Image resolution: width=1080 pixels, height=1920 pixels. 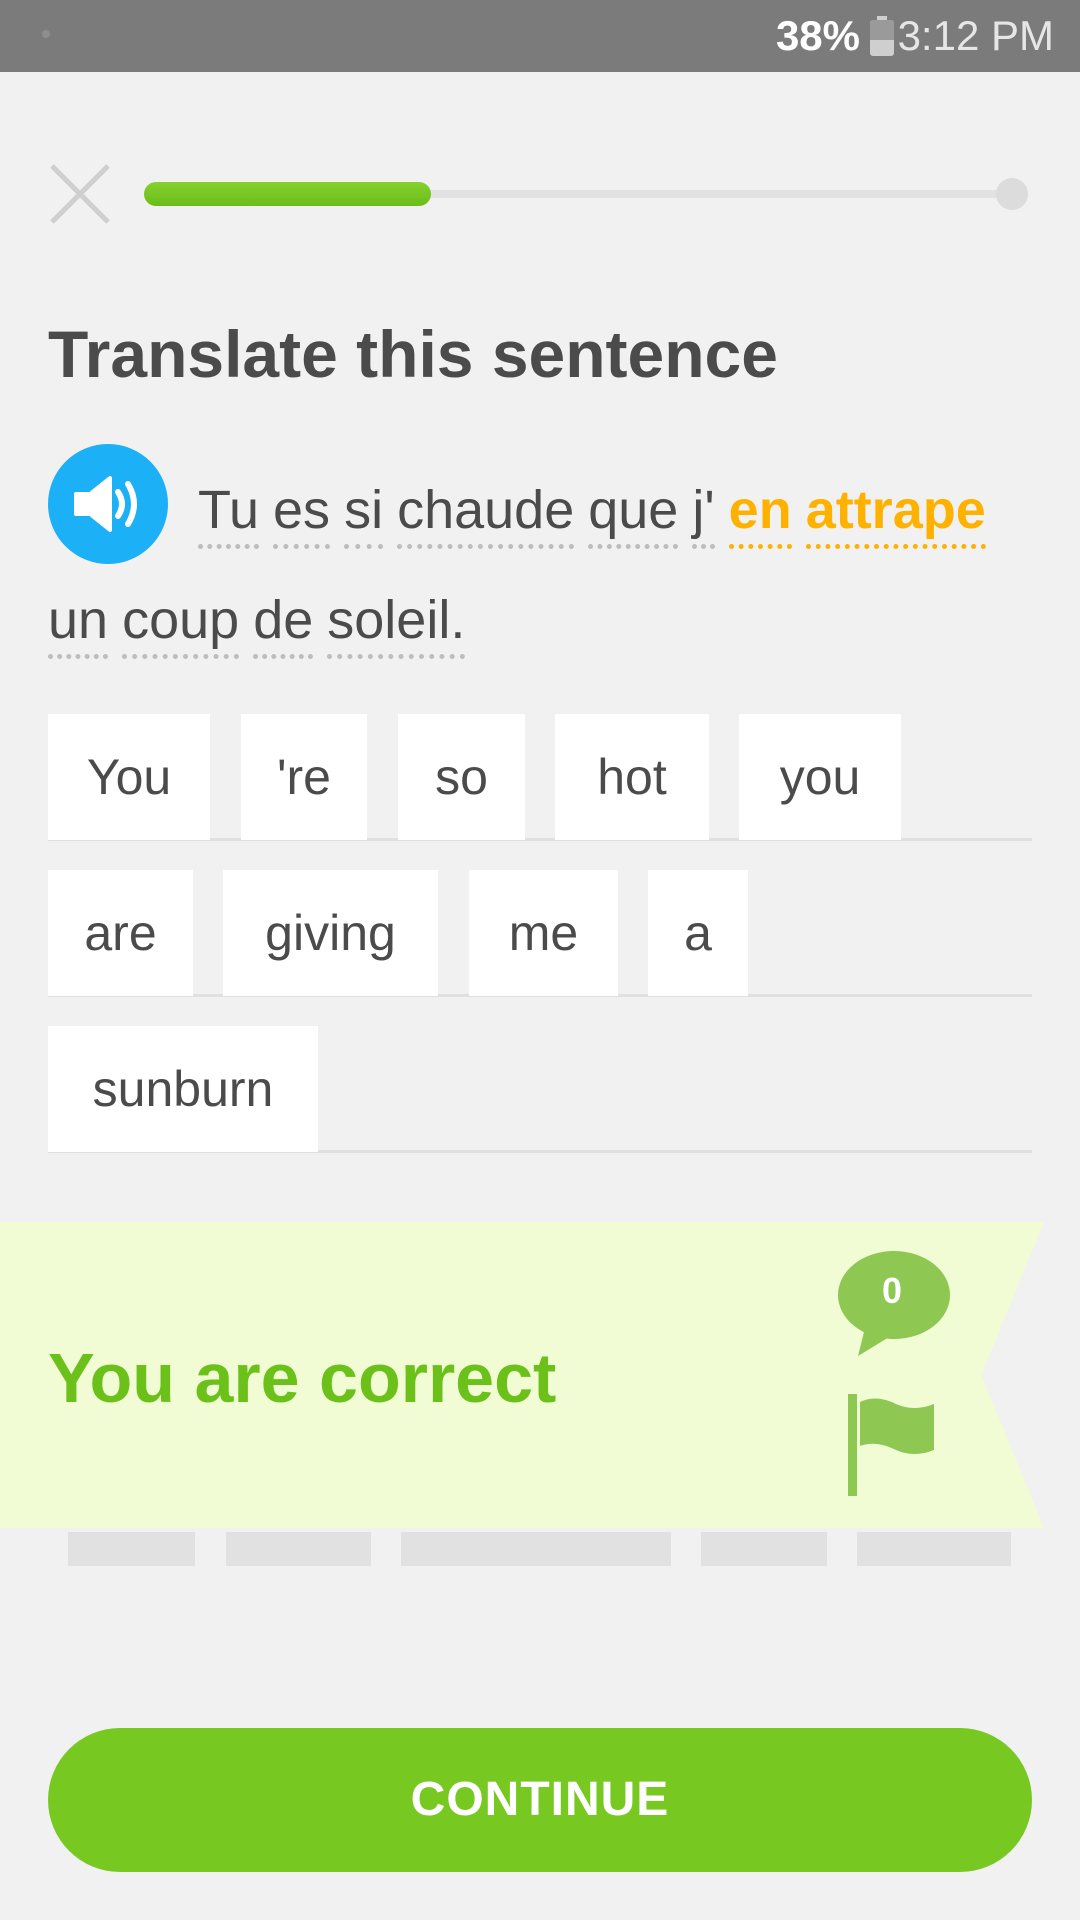 I want to click on notification-dot, so click(x=46, y=34).